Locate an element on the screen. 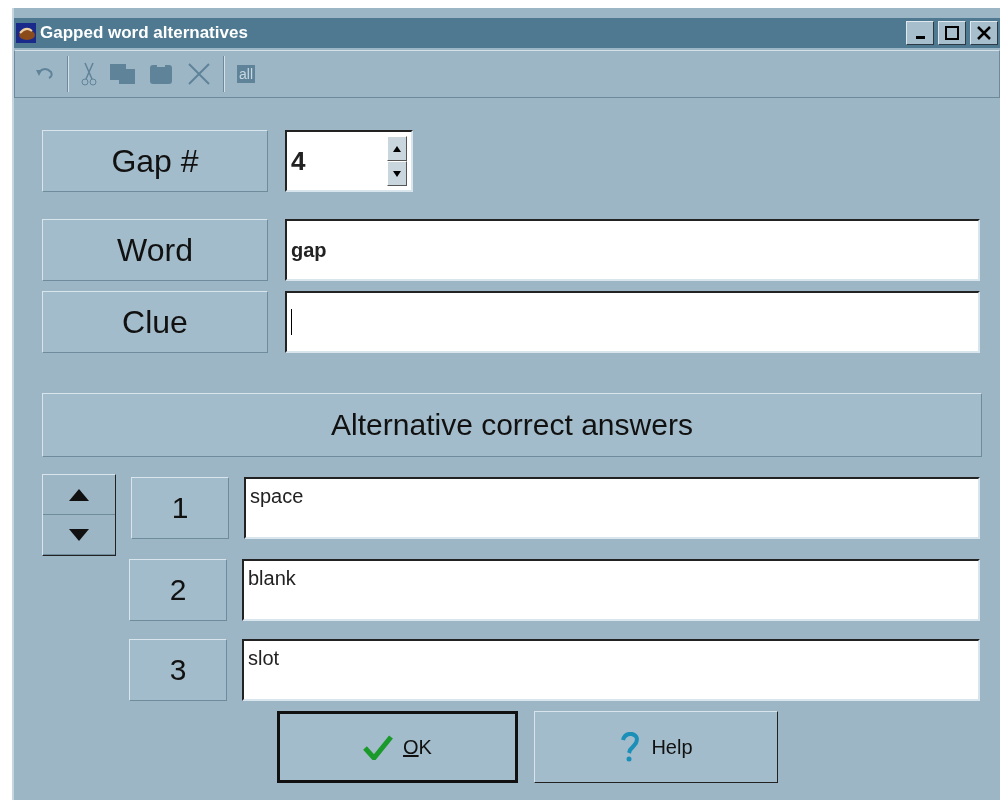 Image resolution: width=1004 pixels, height=800 pixels. answer-field: blank is located at coordinates (611, 590).